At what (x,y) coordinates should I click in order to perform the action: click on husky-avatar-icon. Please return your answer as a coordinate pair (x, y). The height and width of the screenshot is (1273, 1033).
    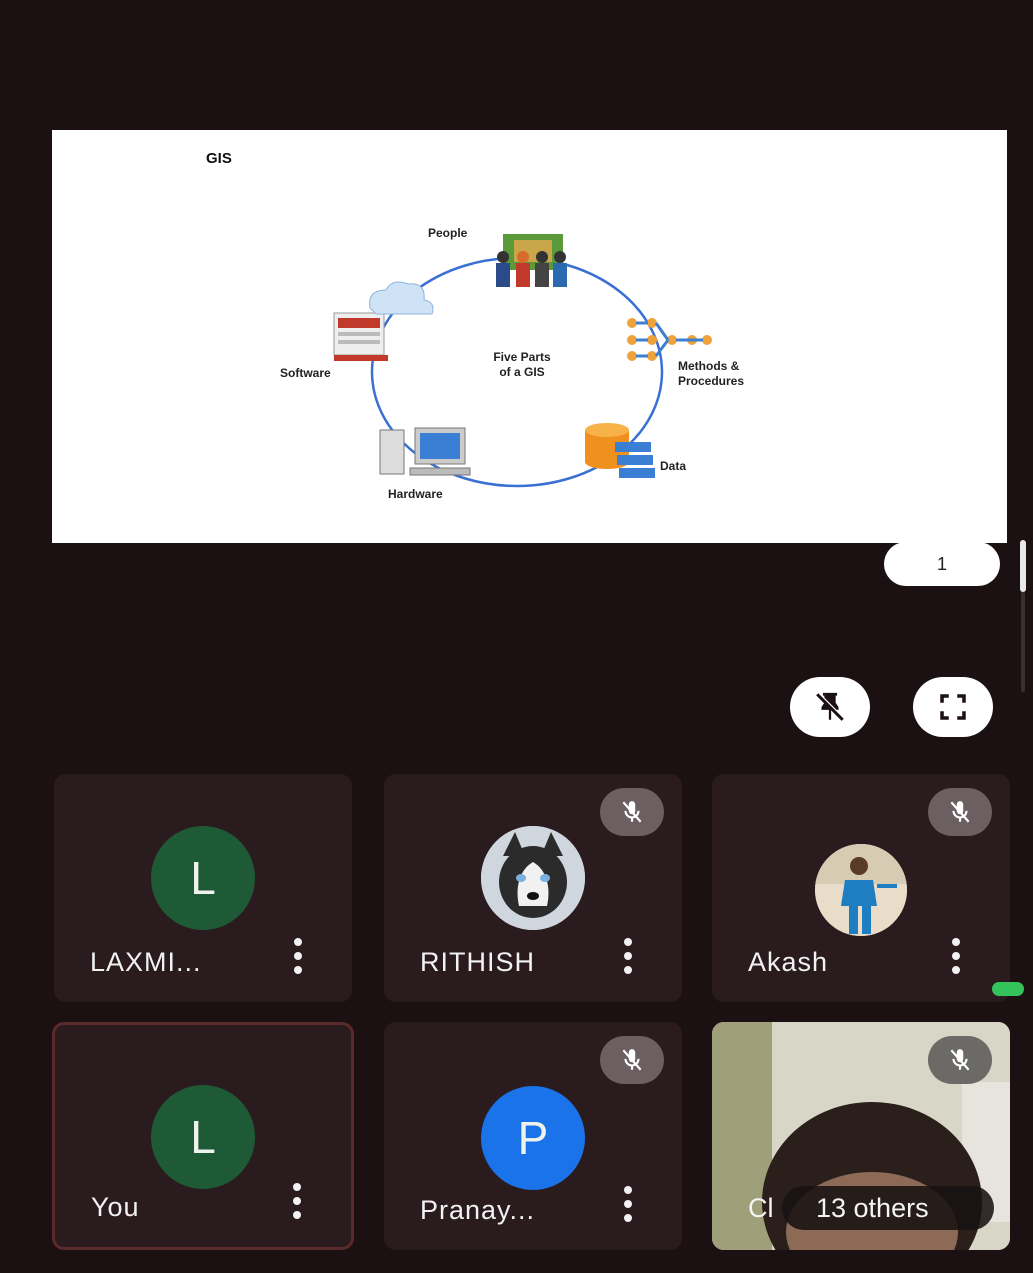
    Looking at the image, I should click on (533, 878).